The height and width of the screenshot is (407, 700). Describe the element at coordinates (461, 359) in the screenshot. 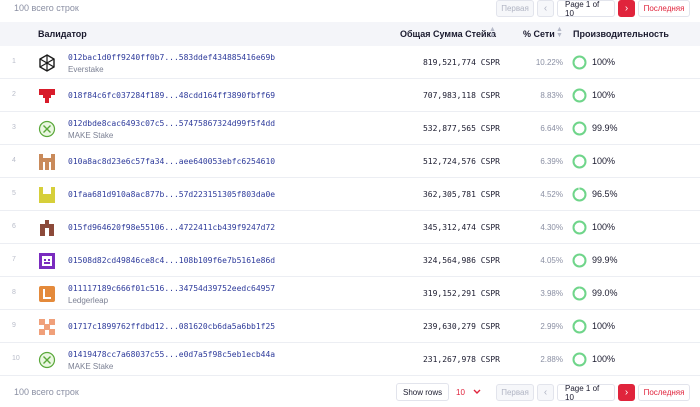

I see `total-stake: 231,267,978 CSPR` at that location.